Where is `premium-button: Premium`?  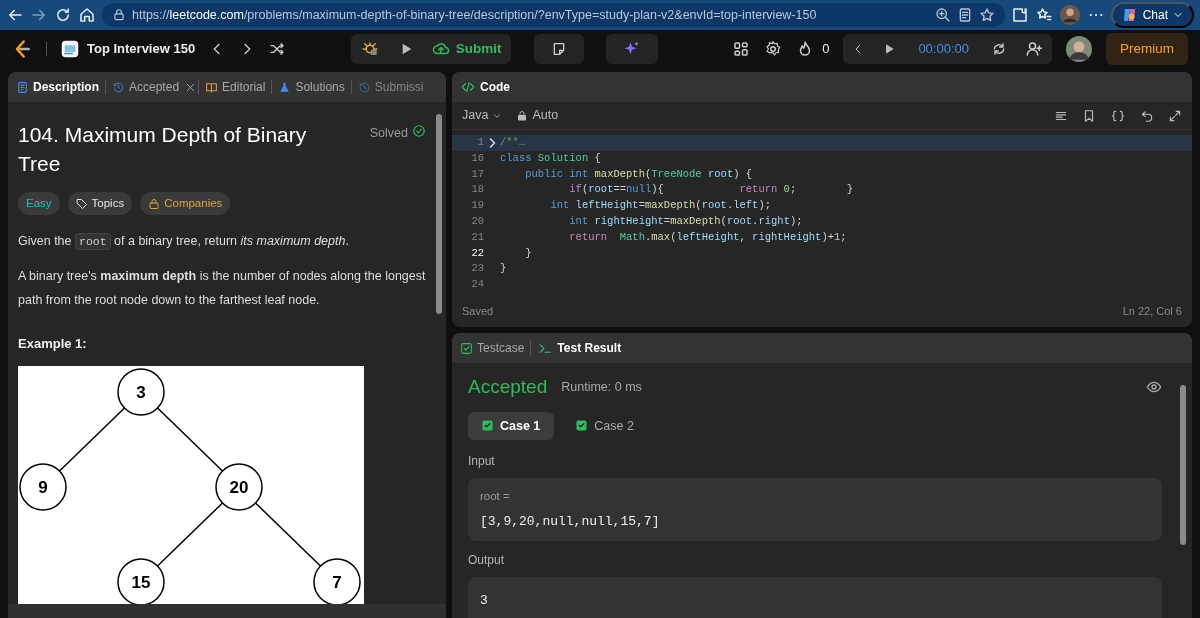 premium-button: Premium is located at coordinates (1147, 49).